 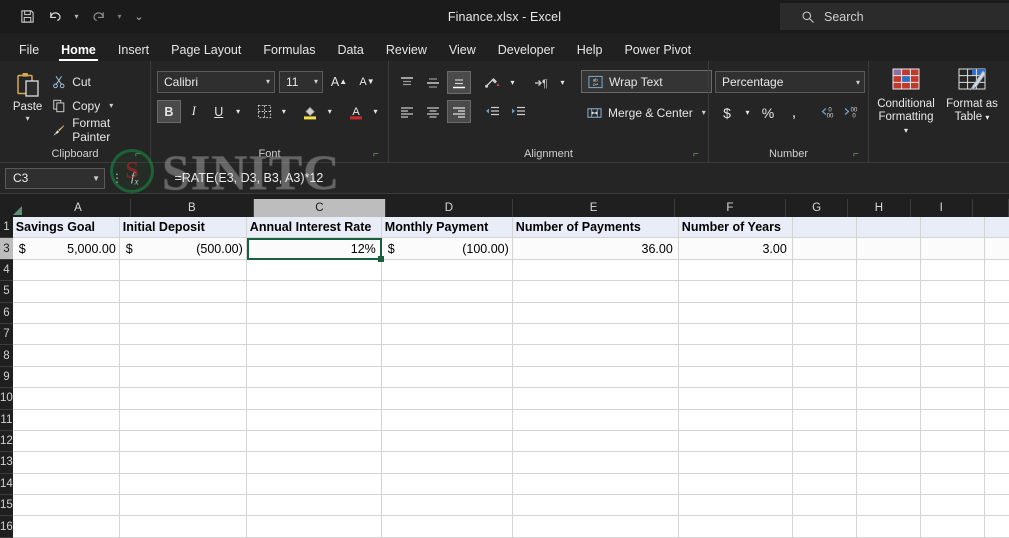 What do you see at coordinates (578, 178) in the screenshot?
I see `formula-input: =RATE(E3, D3, B3, A3)*12` at bounding box center [578, 178].